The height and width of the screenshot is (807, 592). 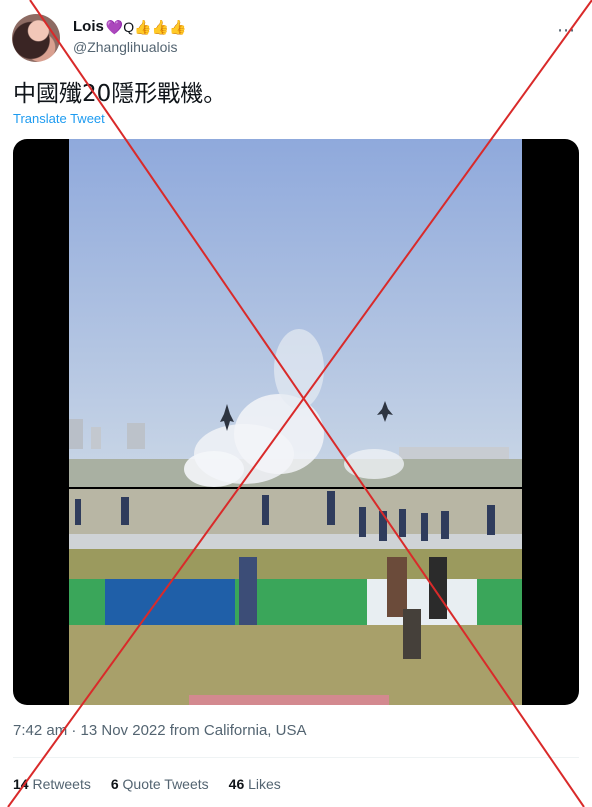 What do you see at coordinates (120, 94) in the screenshot?
I see `tweet-text: 中國殲20隱形戰機。` at bounding box center [120, 94].